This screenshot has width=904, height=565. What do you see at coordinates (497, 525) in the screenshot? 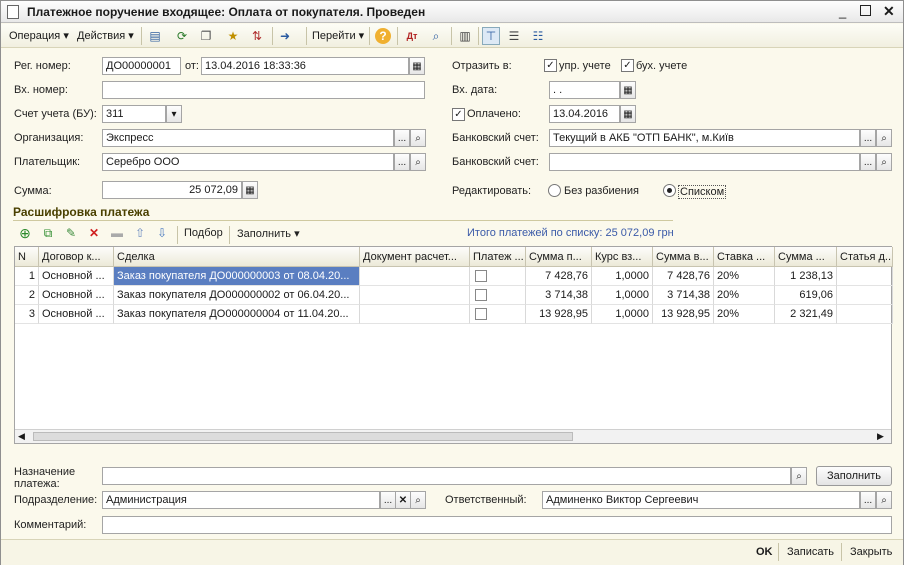
I see `comment-field` at bounding box center [497, 525].